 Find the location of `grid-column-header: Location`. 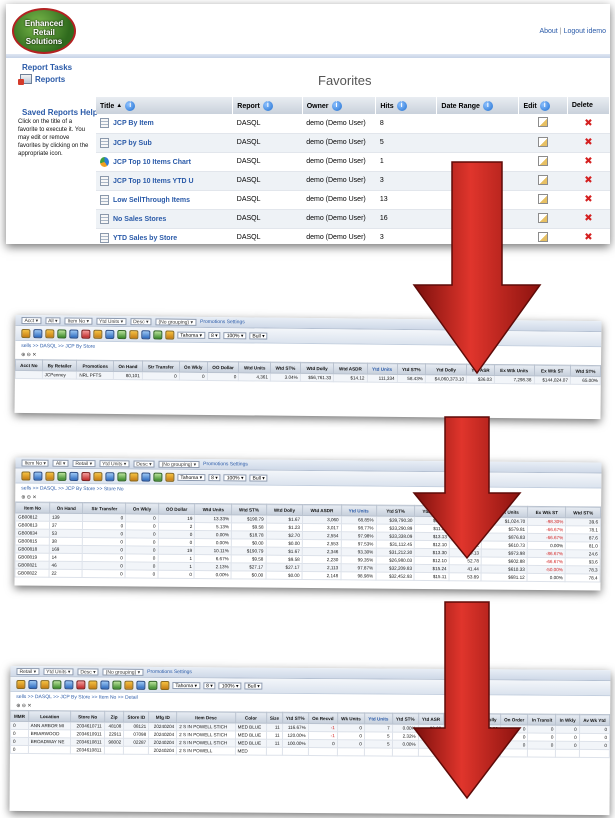

grid-column-header: Location is located at coordinates (50, 716).